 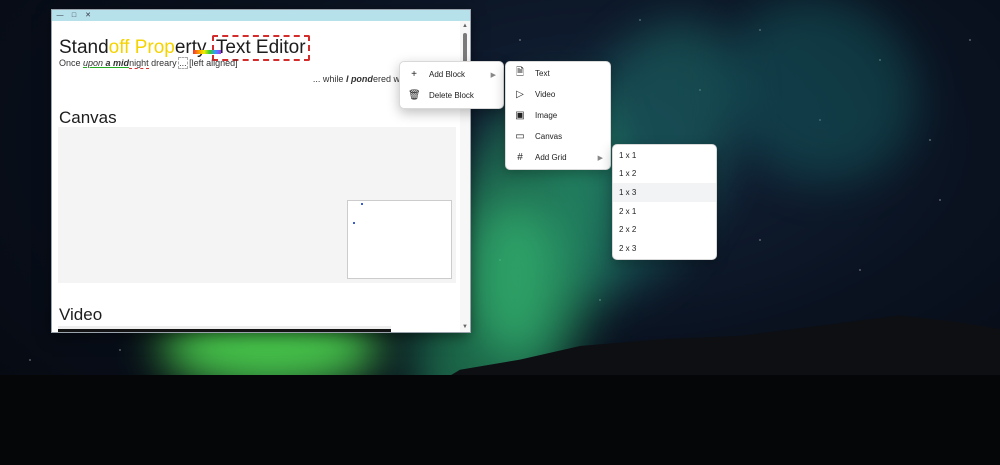 I want to click on menu-item-label: Delete Block, so click(x=451, y=95).